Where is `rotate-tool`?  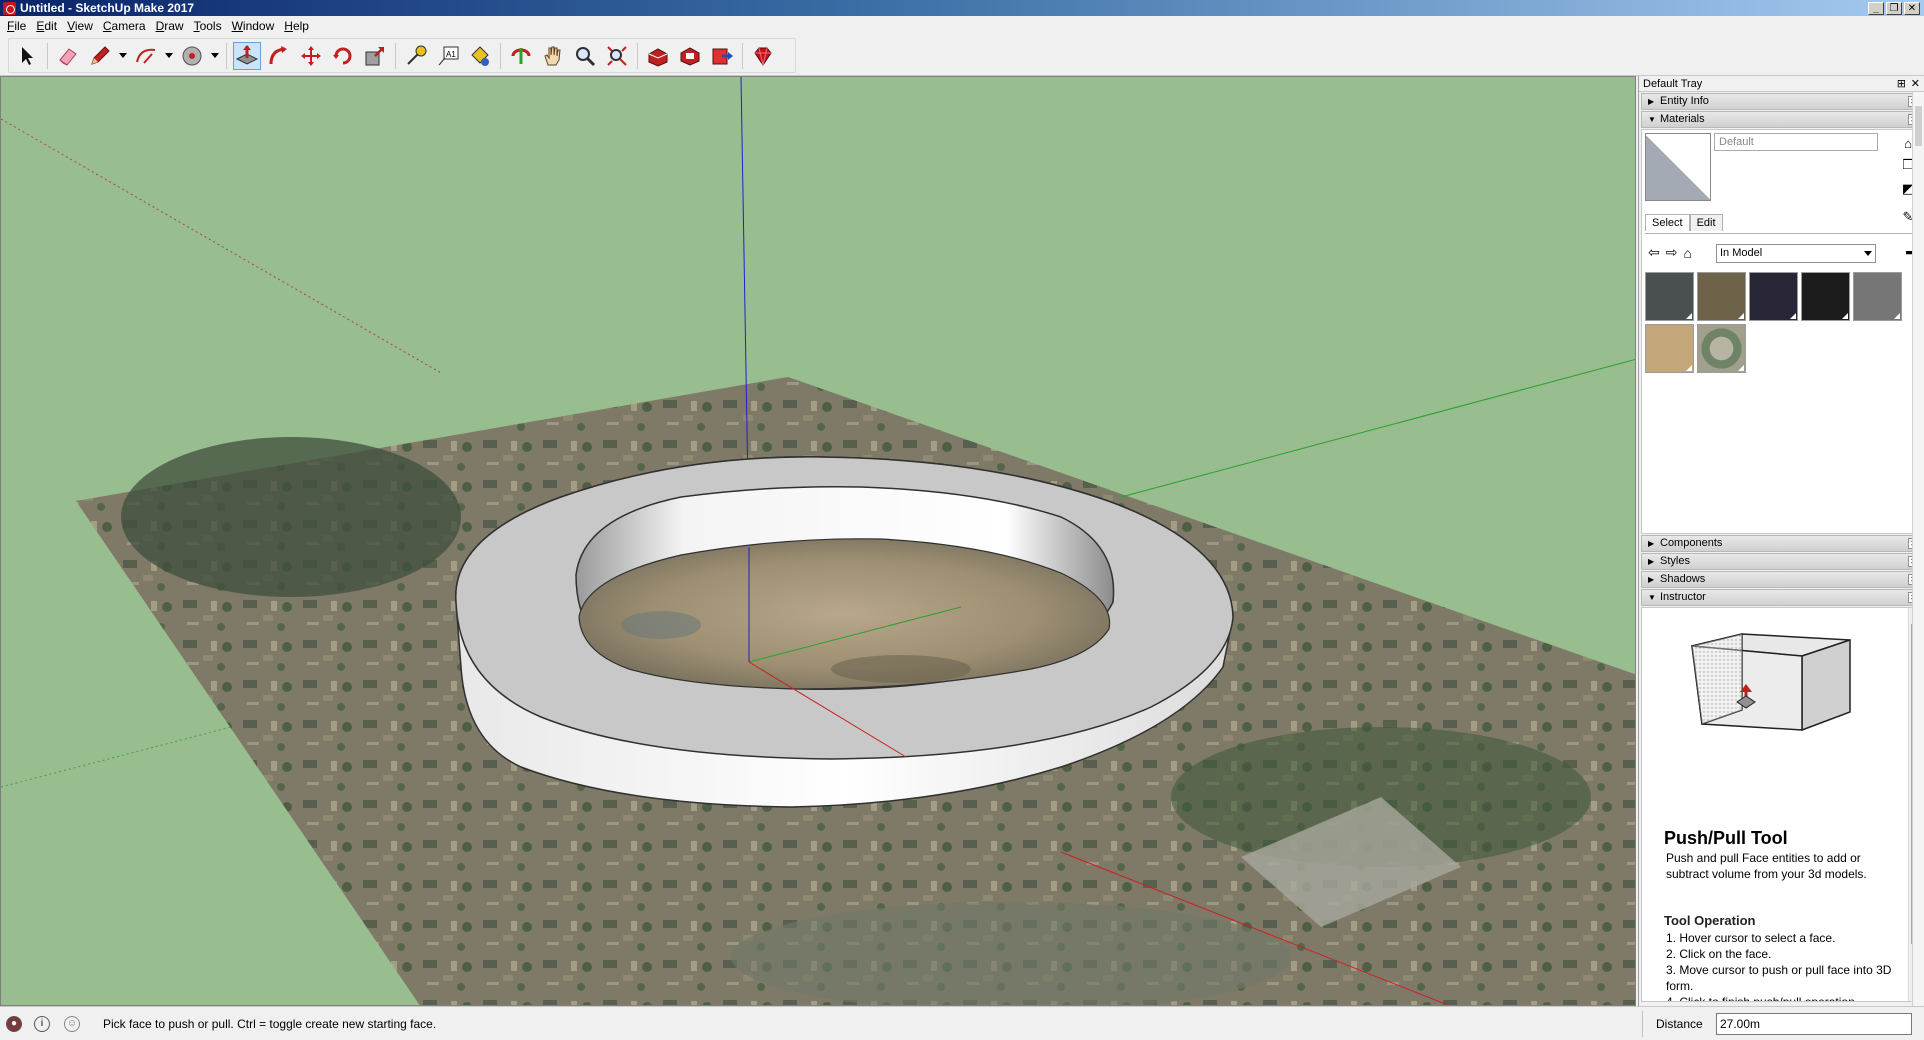 rotate-tool is located at coordinates (343, 56).